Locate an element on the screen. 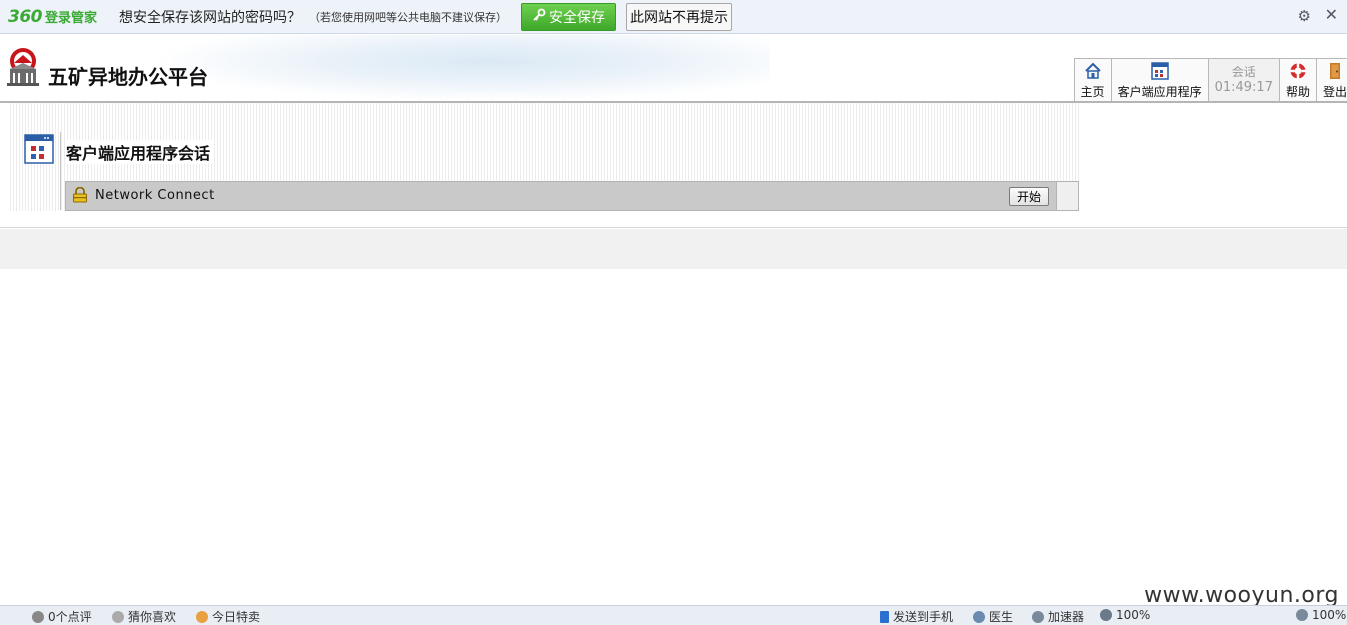 This screenshot has height=625, width=1347. brand-360: 360 登录管家 is located at coordinates (52, 17).